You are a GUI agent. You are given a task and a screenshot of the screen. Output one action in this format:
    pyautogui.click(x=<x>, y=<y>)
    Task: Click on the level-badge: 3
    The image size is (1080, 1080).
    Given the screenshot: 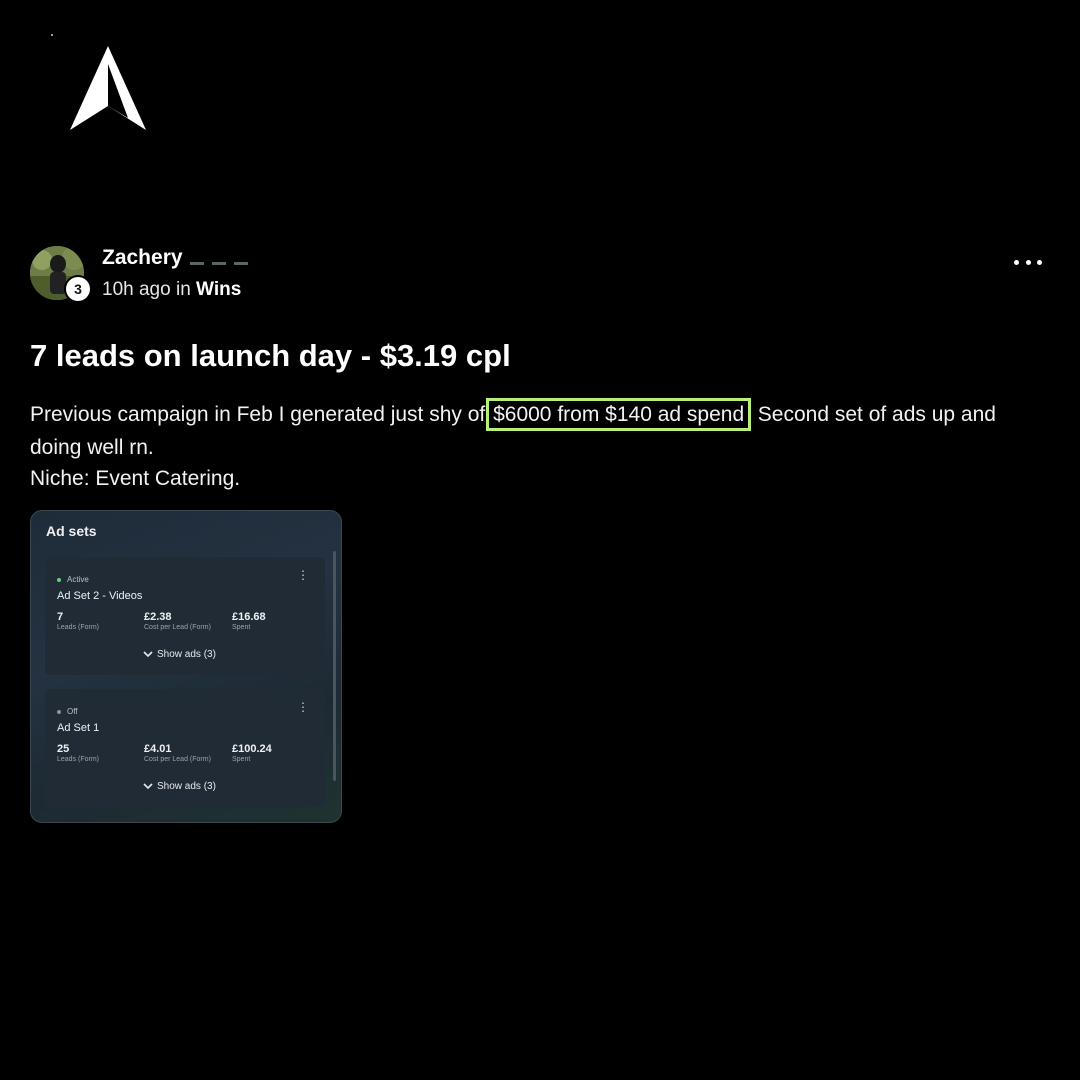 What is the action you would take?
    pyautogui.click(x=78, y=289)
    